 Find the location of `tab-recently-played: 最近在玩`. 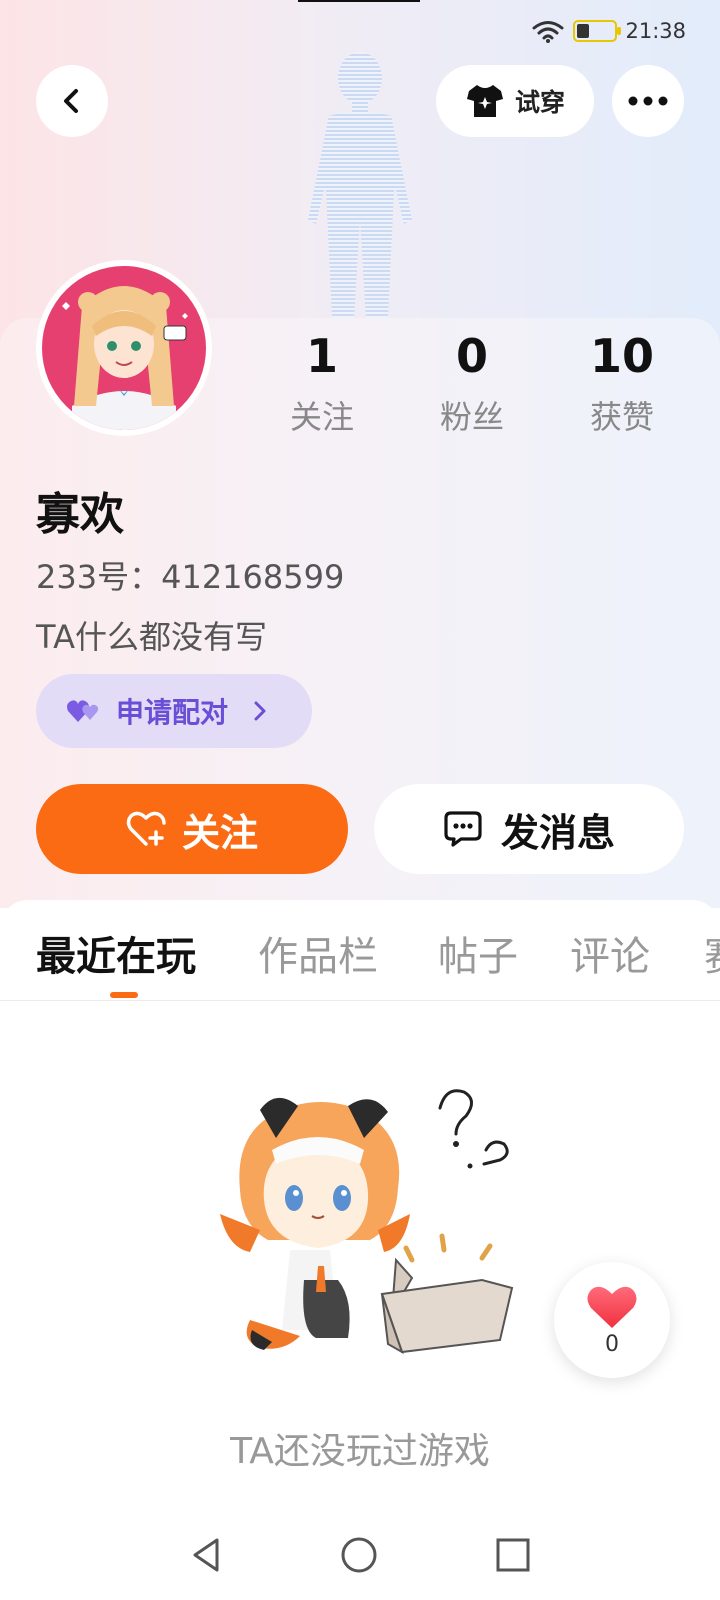

tab-recently-played: 最近在玩 is located at coordinates (116, 953).